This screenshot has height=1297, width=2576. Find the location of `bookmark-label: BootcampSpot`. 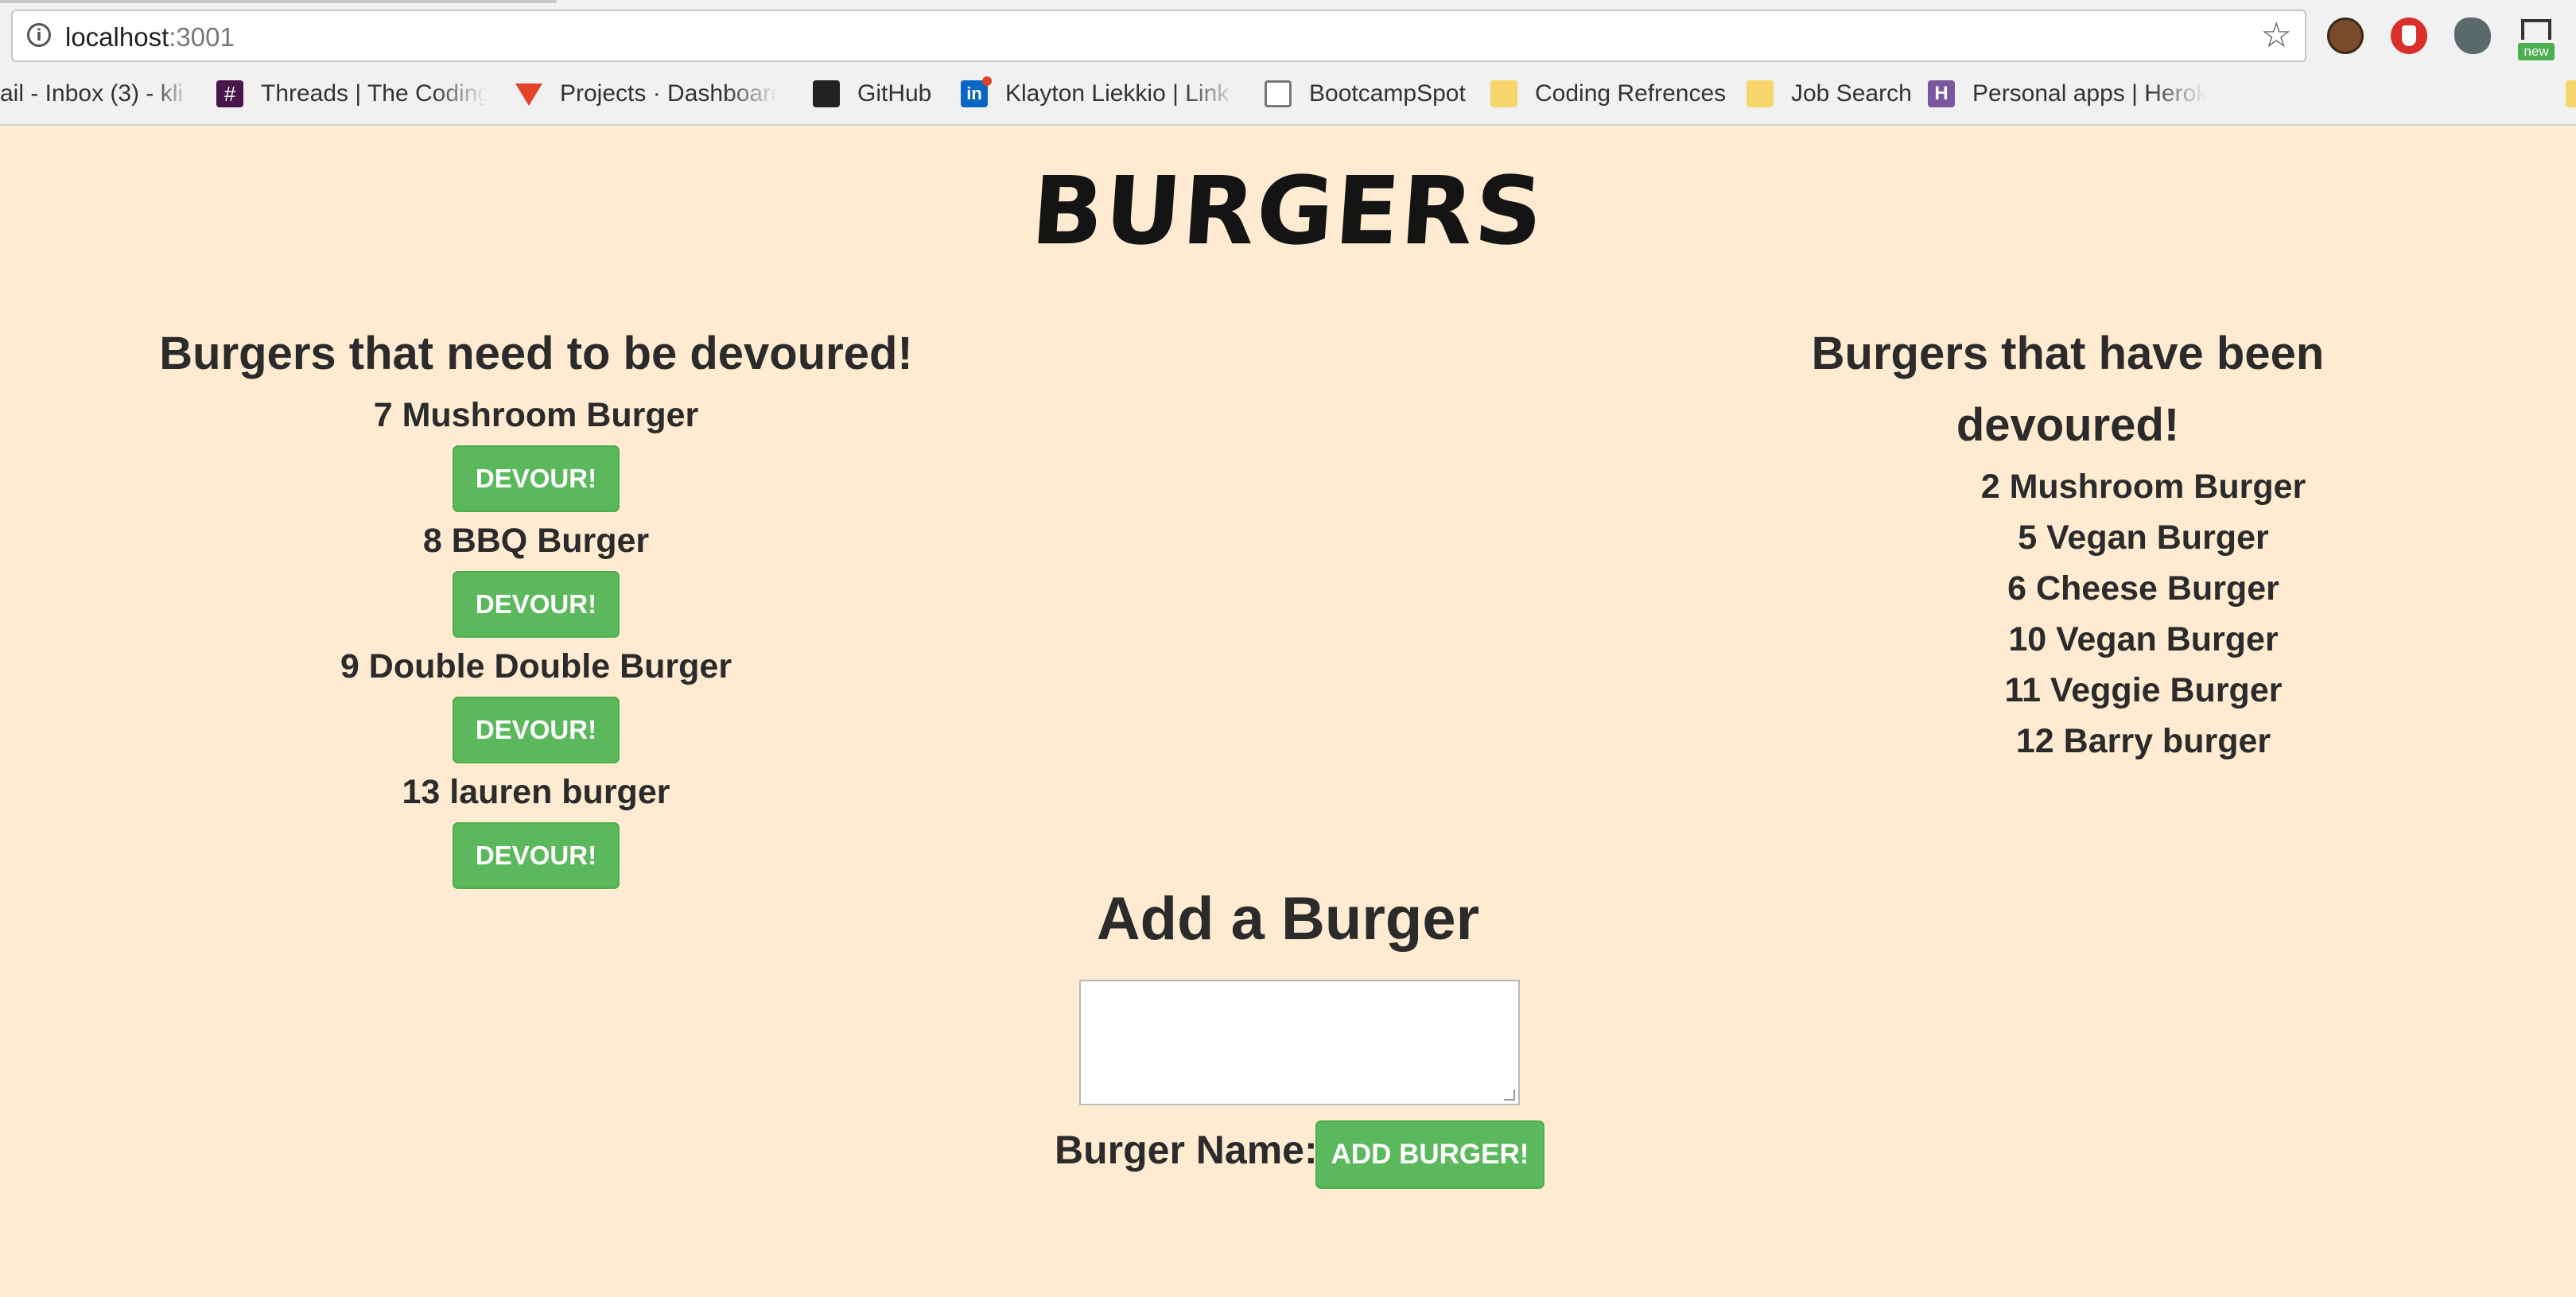

bookmark-label: BootcampSpot is located at coordinates (1387, 93).